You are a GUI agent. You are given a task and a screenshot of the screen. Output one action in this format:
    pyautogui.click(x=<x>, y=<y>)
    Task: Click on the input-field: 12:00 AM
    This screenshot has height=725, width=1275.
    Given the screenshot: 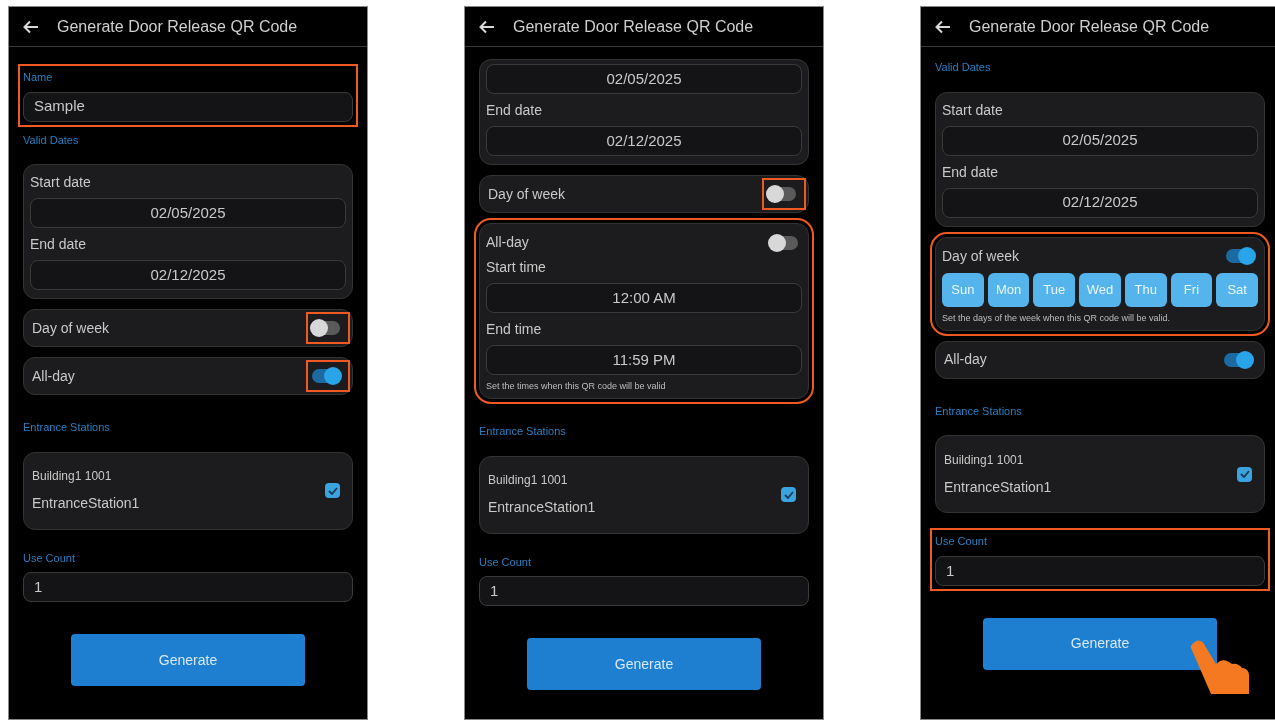 What is the action you would take?
    pyautogui.click(x=644, y=298)
    